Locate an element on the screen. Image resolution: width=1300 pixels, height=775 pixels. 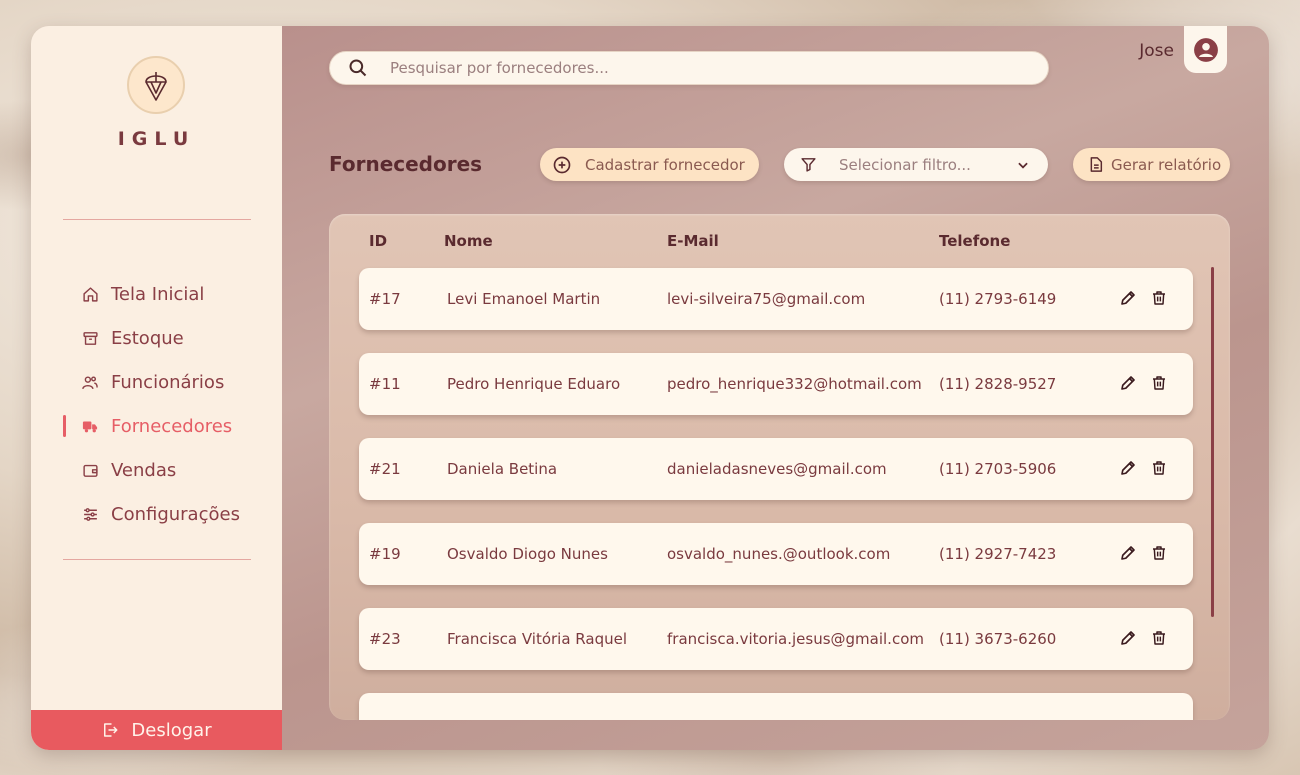
cell-id: #19 is located at coordinates (385, 554).